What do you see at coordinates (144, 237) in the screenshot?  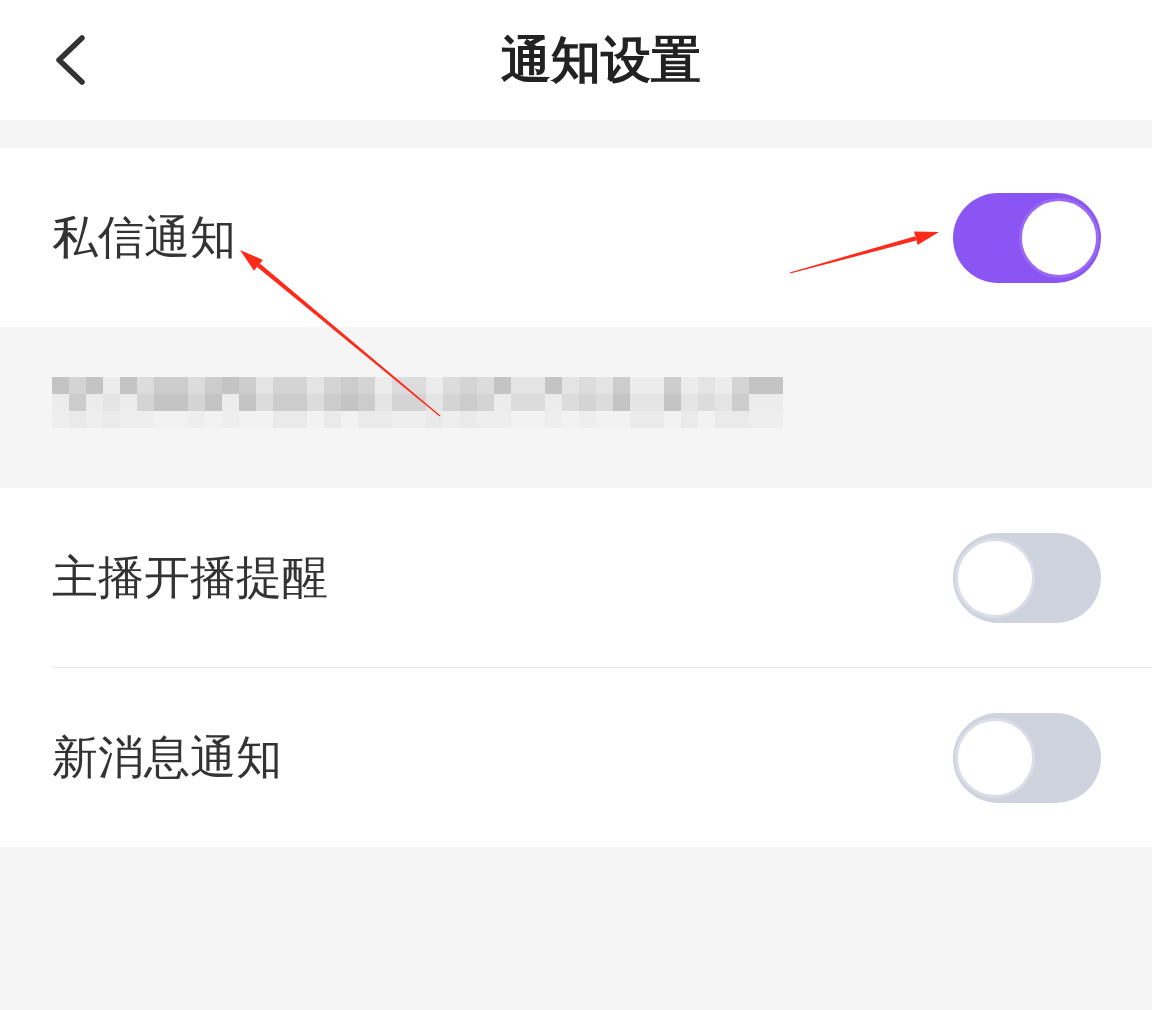 I see `setting-label: 私信通知` at bounding box center [144, 237].